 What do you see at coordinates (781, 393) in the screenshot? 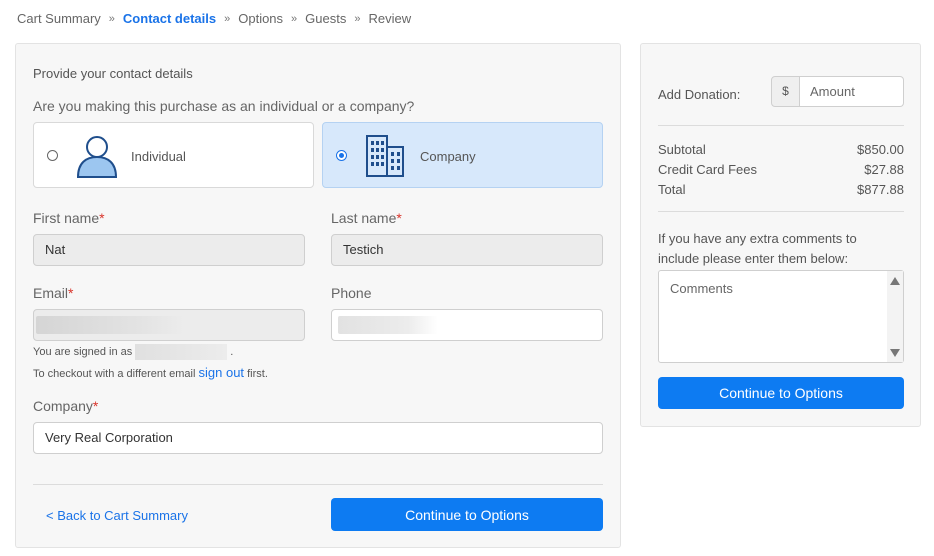
I see `sidebar-continue-to-options-button: Continue to Options` at bounding box center [781, 393].